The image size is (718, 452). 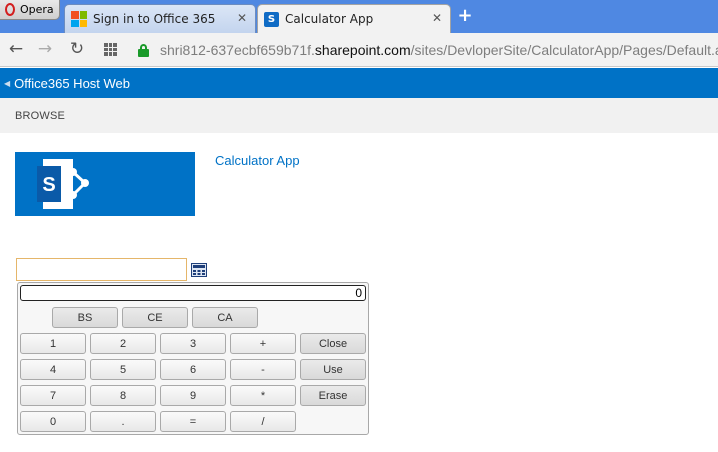 I want to click on host-web-link: Office365 Host Web, so click(x=72, y=83).